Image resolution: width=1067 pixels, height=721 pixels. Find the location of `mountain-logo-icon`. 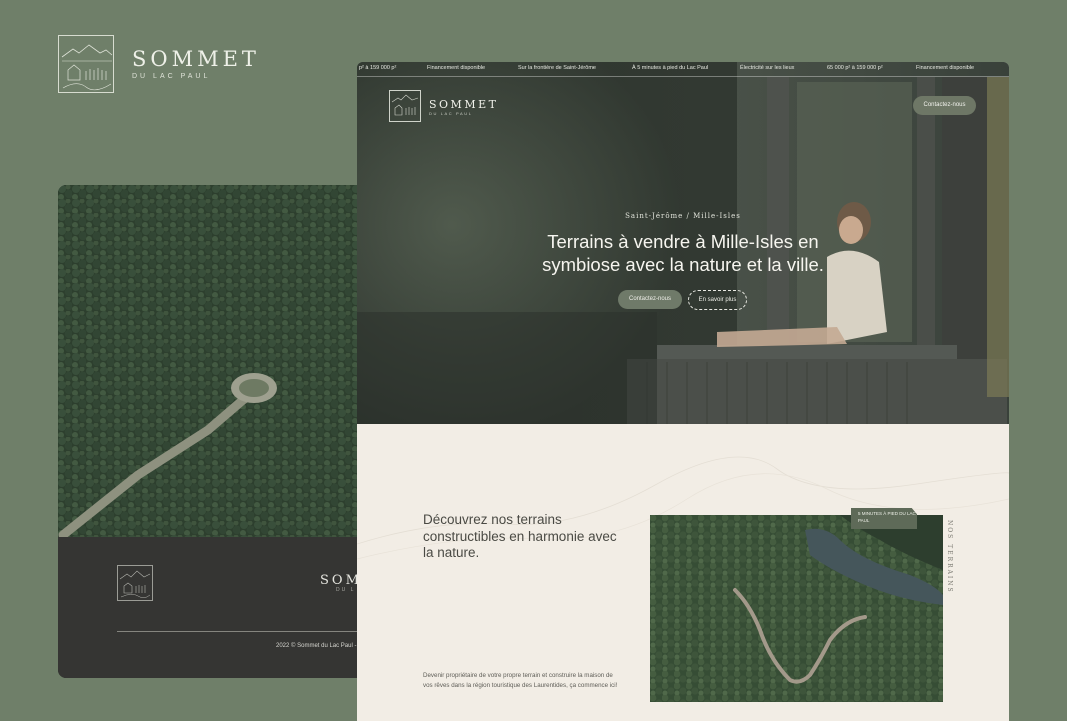

mountain-logo-icon is located at coordinates (86, 64).